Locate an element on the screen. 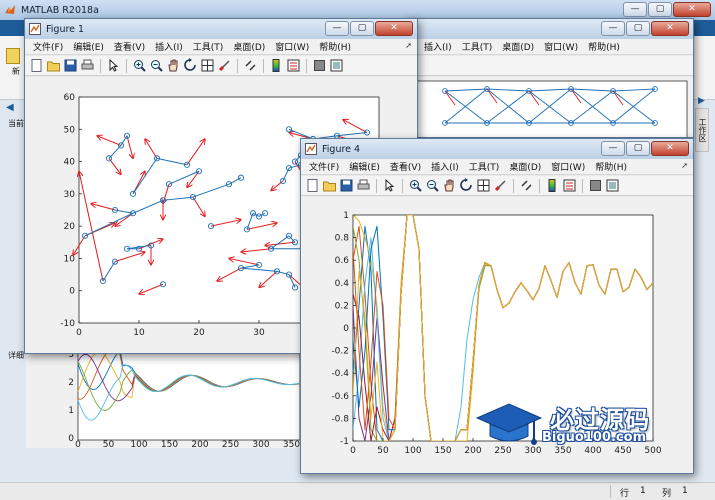 The height and width of the screenshot is (500, 715). fig1-menu-edit: 编辑(E) is located at coordinates (88, 46).